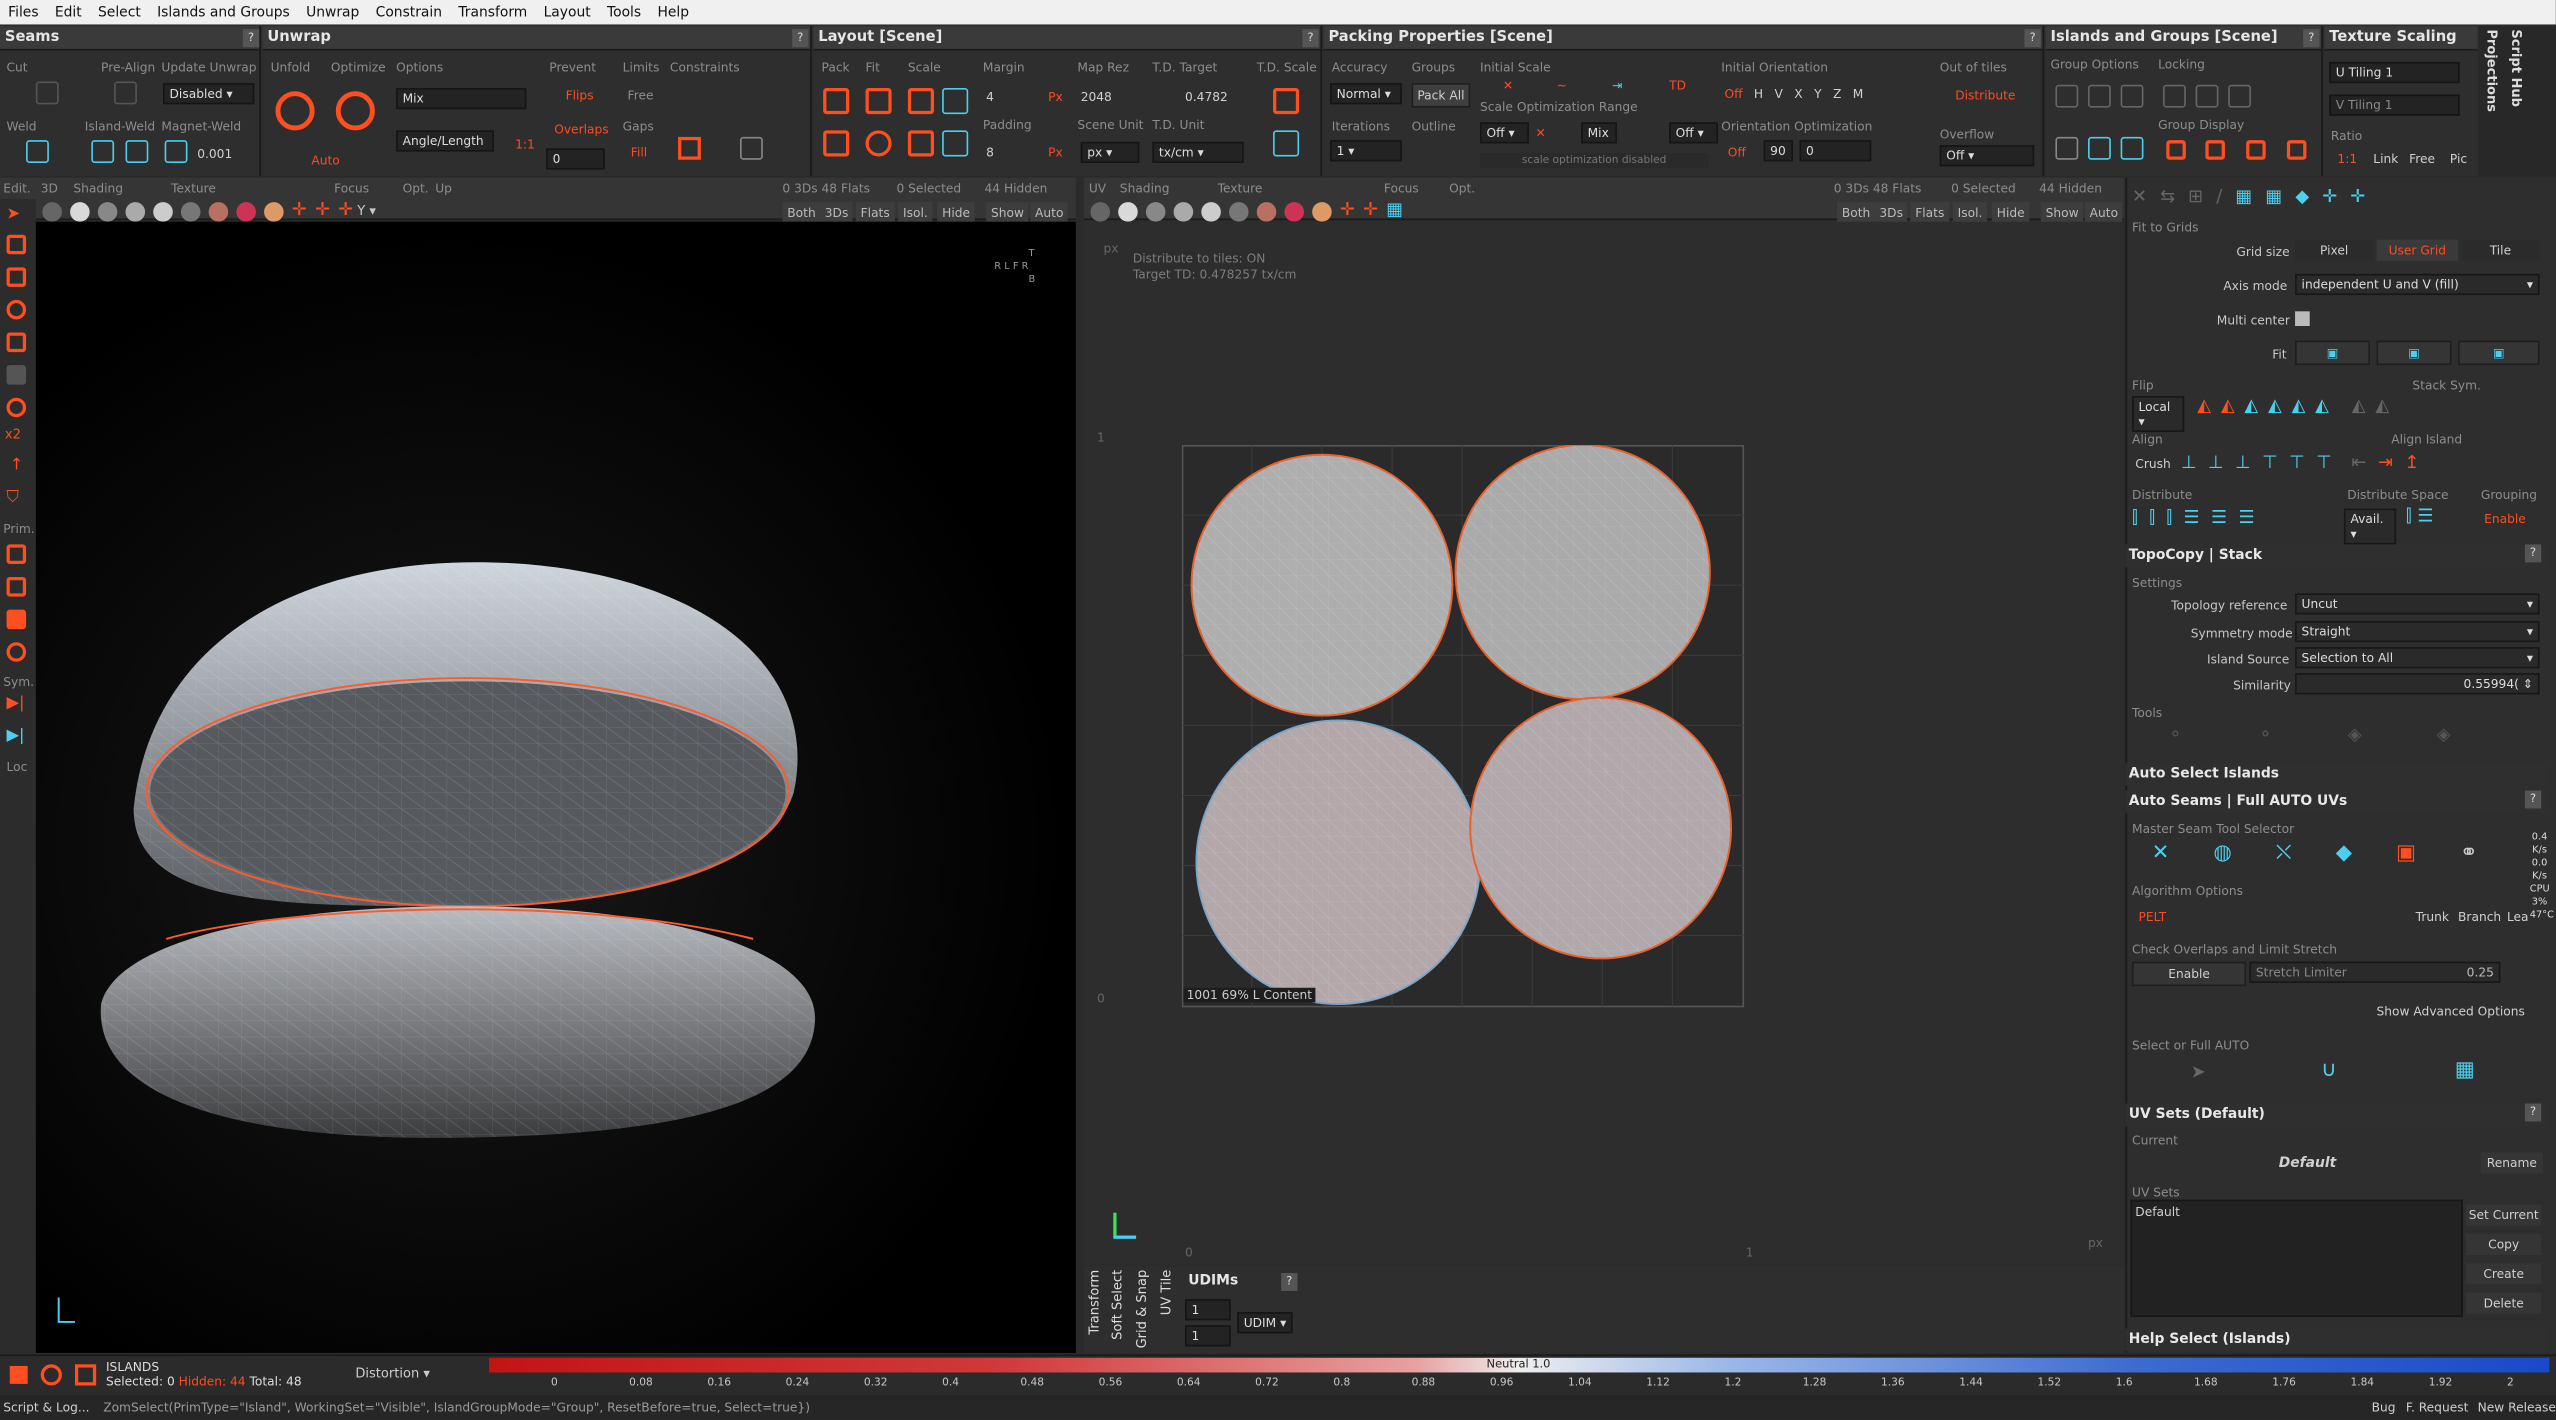 The image size is (2556, 1420). What do you see at coordinates (2265, 734) in the screenshot?
I see `topo-tool-2-icon: ⚬` at bounding box center [2265, 734].